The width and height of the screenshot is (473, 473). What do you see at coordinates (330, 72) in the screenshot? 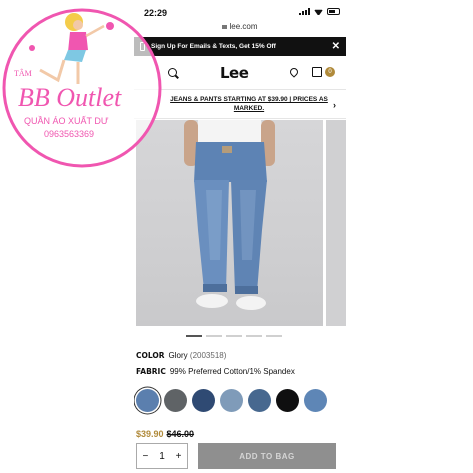
I see `cart-count-badge: 0` at bounding box center [330, 72].